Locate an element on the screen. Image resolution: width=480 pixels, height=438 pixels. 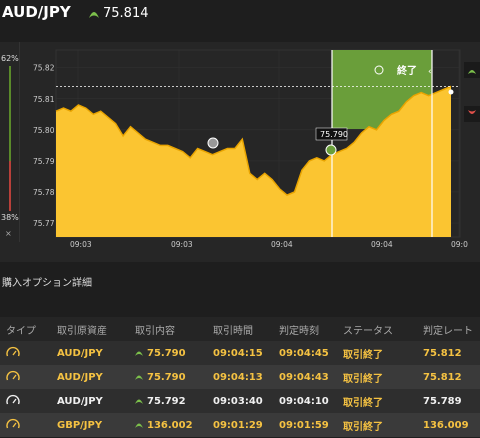
col-rate: 判定レート is located at coordinates (448, 329).